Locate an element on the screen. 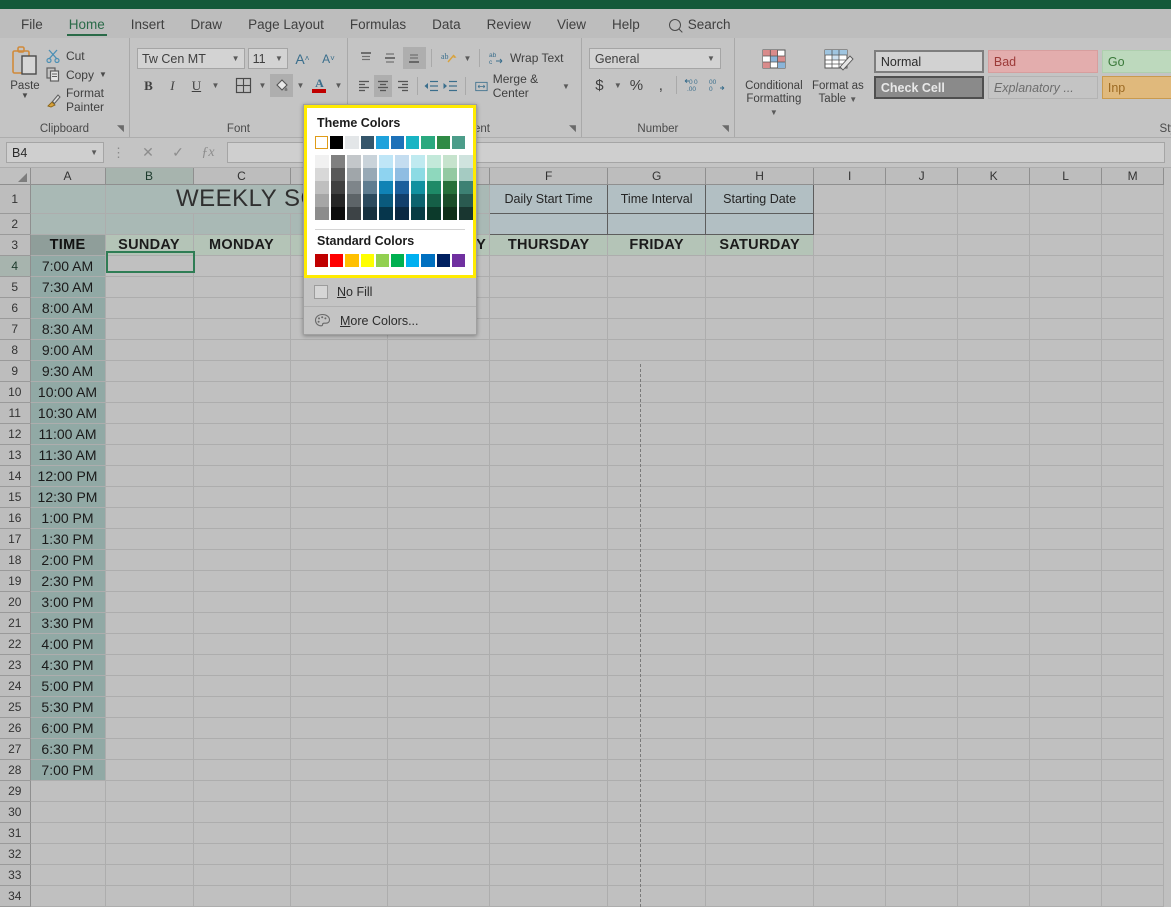 The image size is (1171, 907). align-bottom-button is located at coordinates (414, 58).